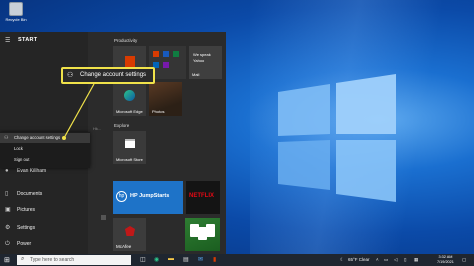 The image size is (474, 266). I want to click on hp-jumpstarts-tile: hp HP JumpStarts, so click(148, 197).